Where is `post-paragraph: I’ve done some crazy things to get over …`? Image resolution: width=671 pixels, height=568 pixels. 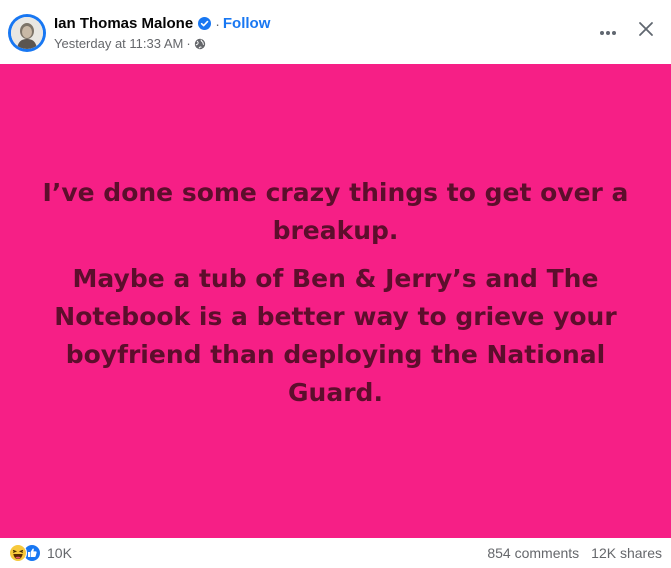
post-paragraph: I’ve done some crazy things to get over … is located at coordinates (335, 211).